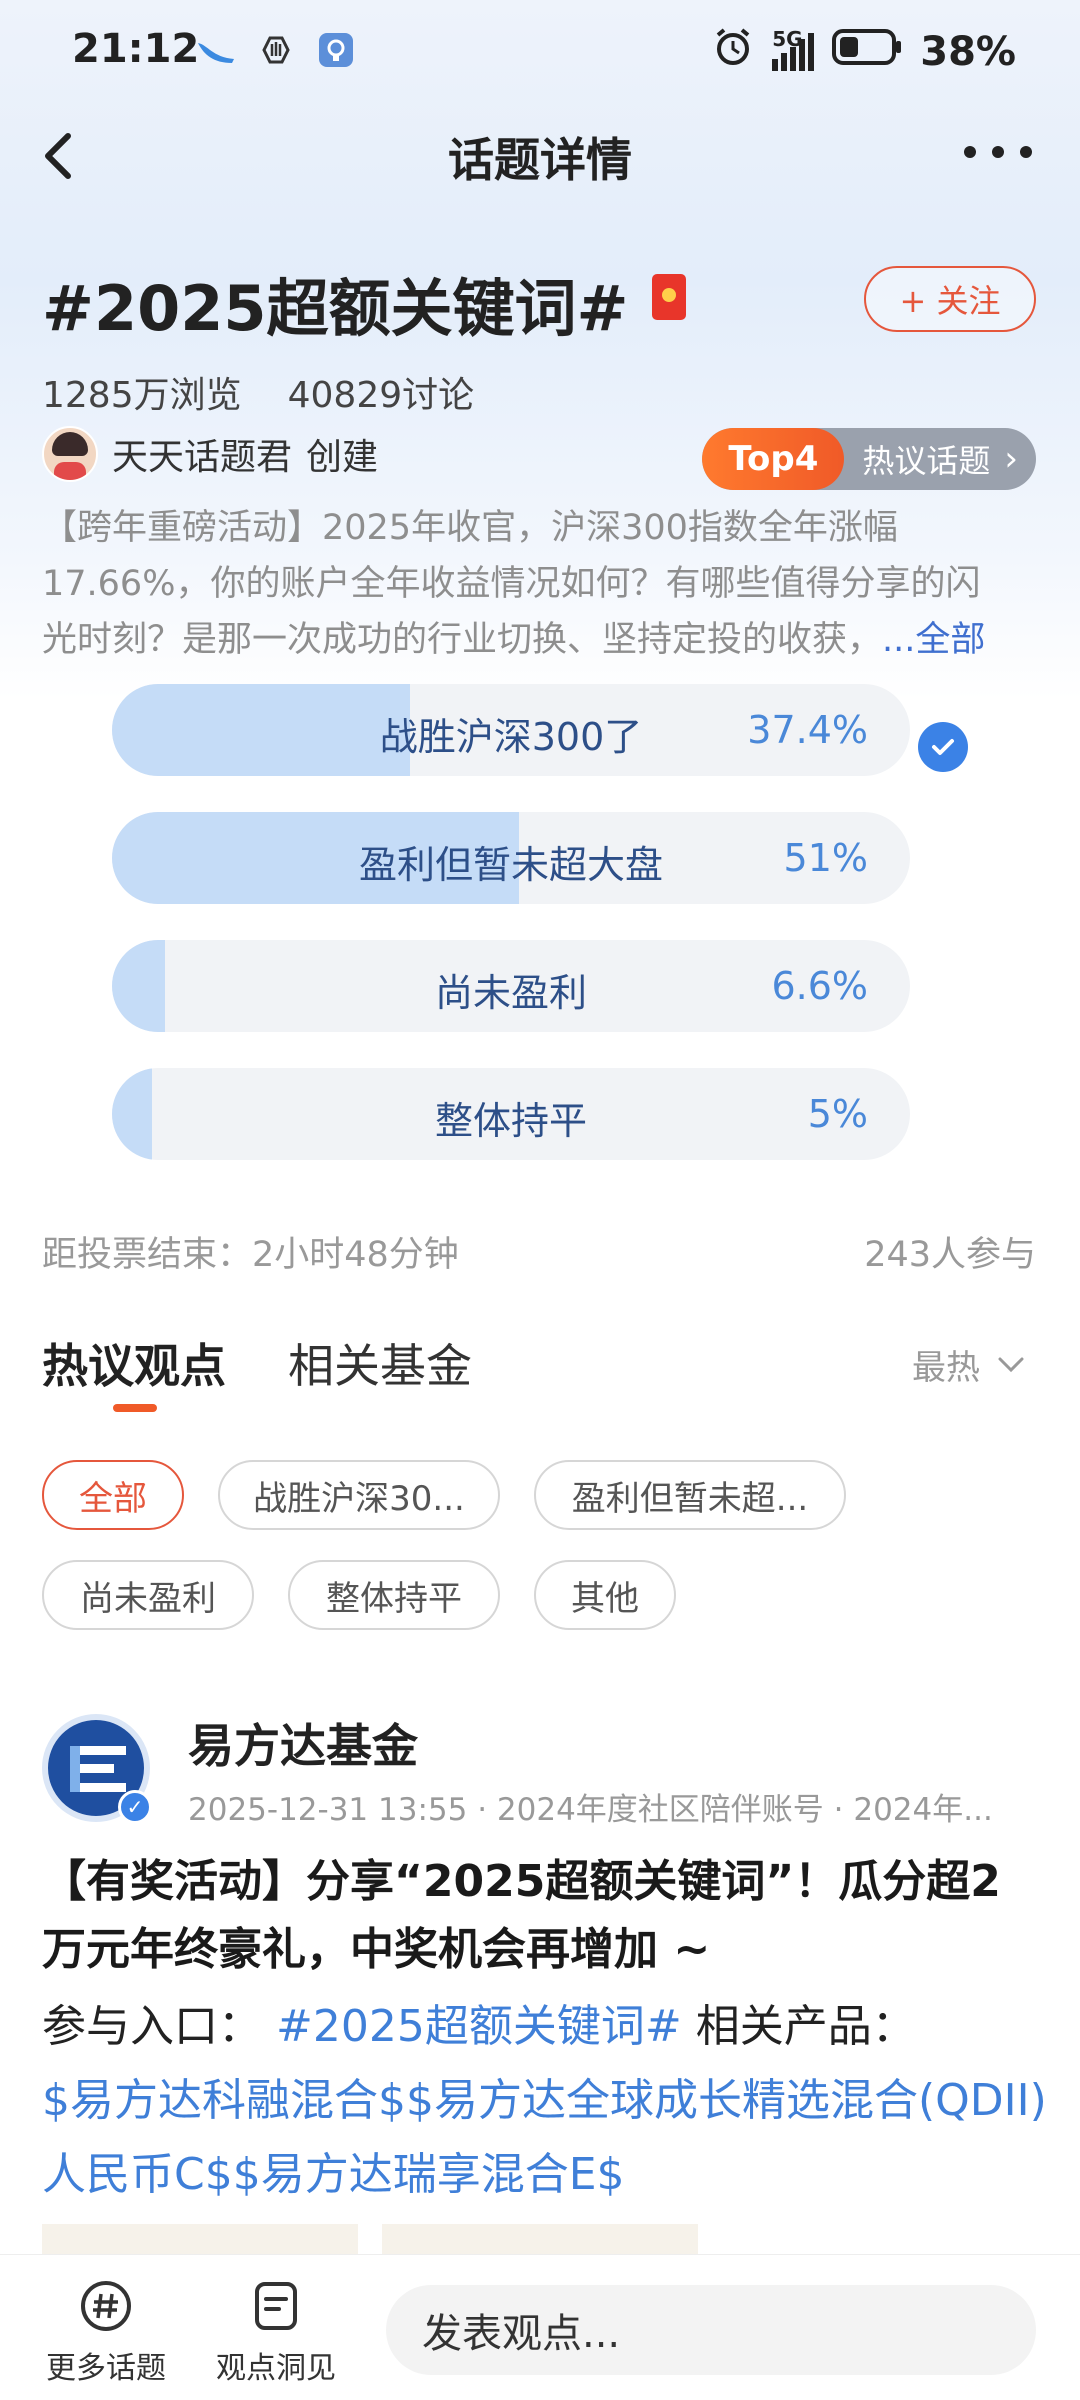 The image size is (1080, 2400). I want to click on filter-chip: 整体持平, so click(394, 1595).